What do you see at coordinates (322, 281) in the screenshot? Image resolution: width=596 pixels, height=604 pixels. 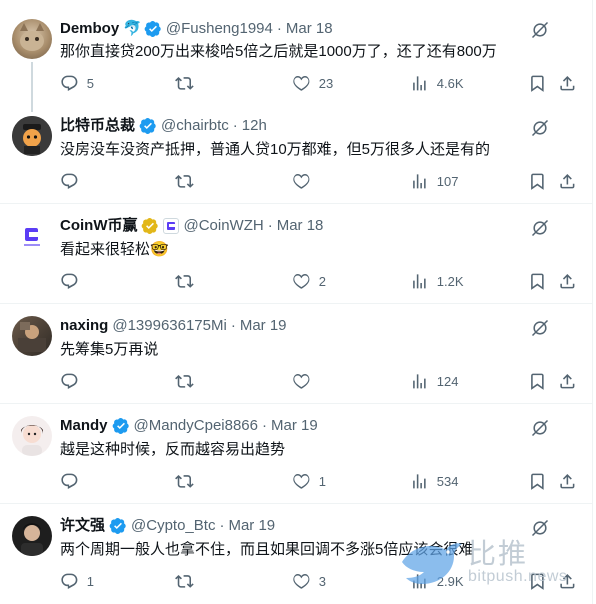 I see `like-count: 2` at bounding box center [322, 281].